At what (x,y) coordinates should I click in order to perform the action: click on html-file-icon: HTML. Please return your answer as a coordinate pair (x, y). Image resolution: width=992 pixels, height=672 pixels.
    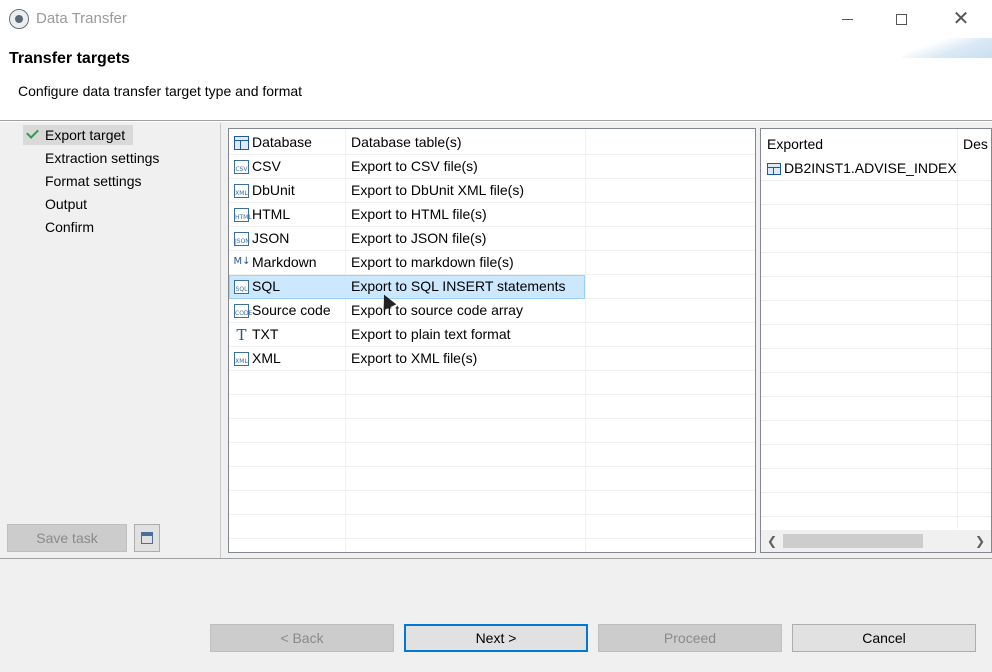
    Looking at the image, I should click on (243, 215).